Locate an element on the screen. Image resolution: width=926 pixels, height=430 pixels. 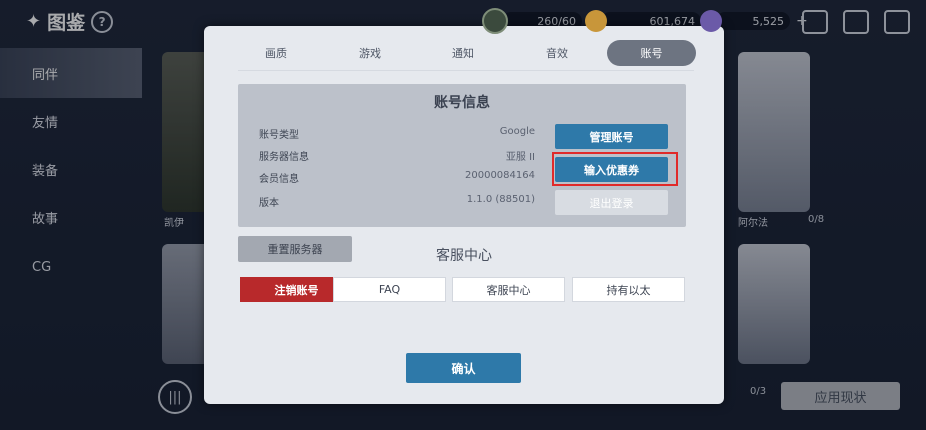
coin-icon is located at coordinates (596, 21).